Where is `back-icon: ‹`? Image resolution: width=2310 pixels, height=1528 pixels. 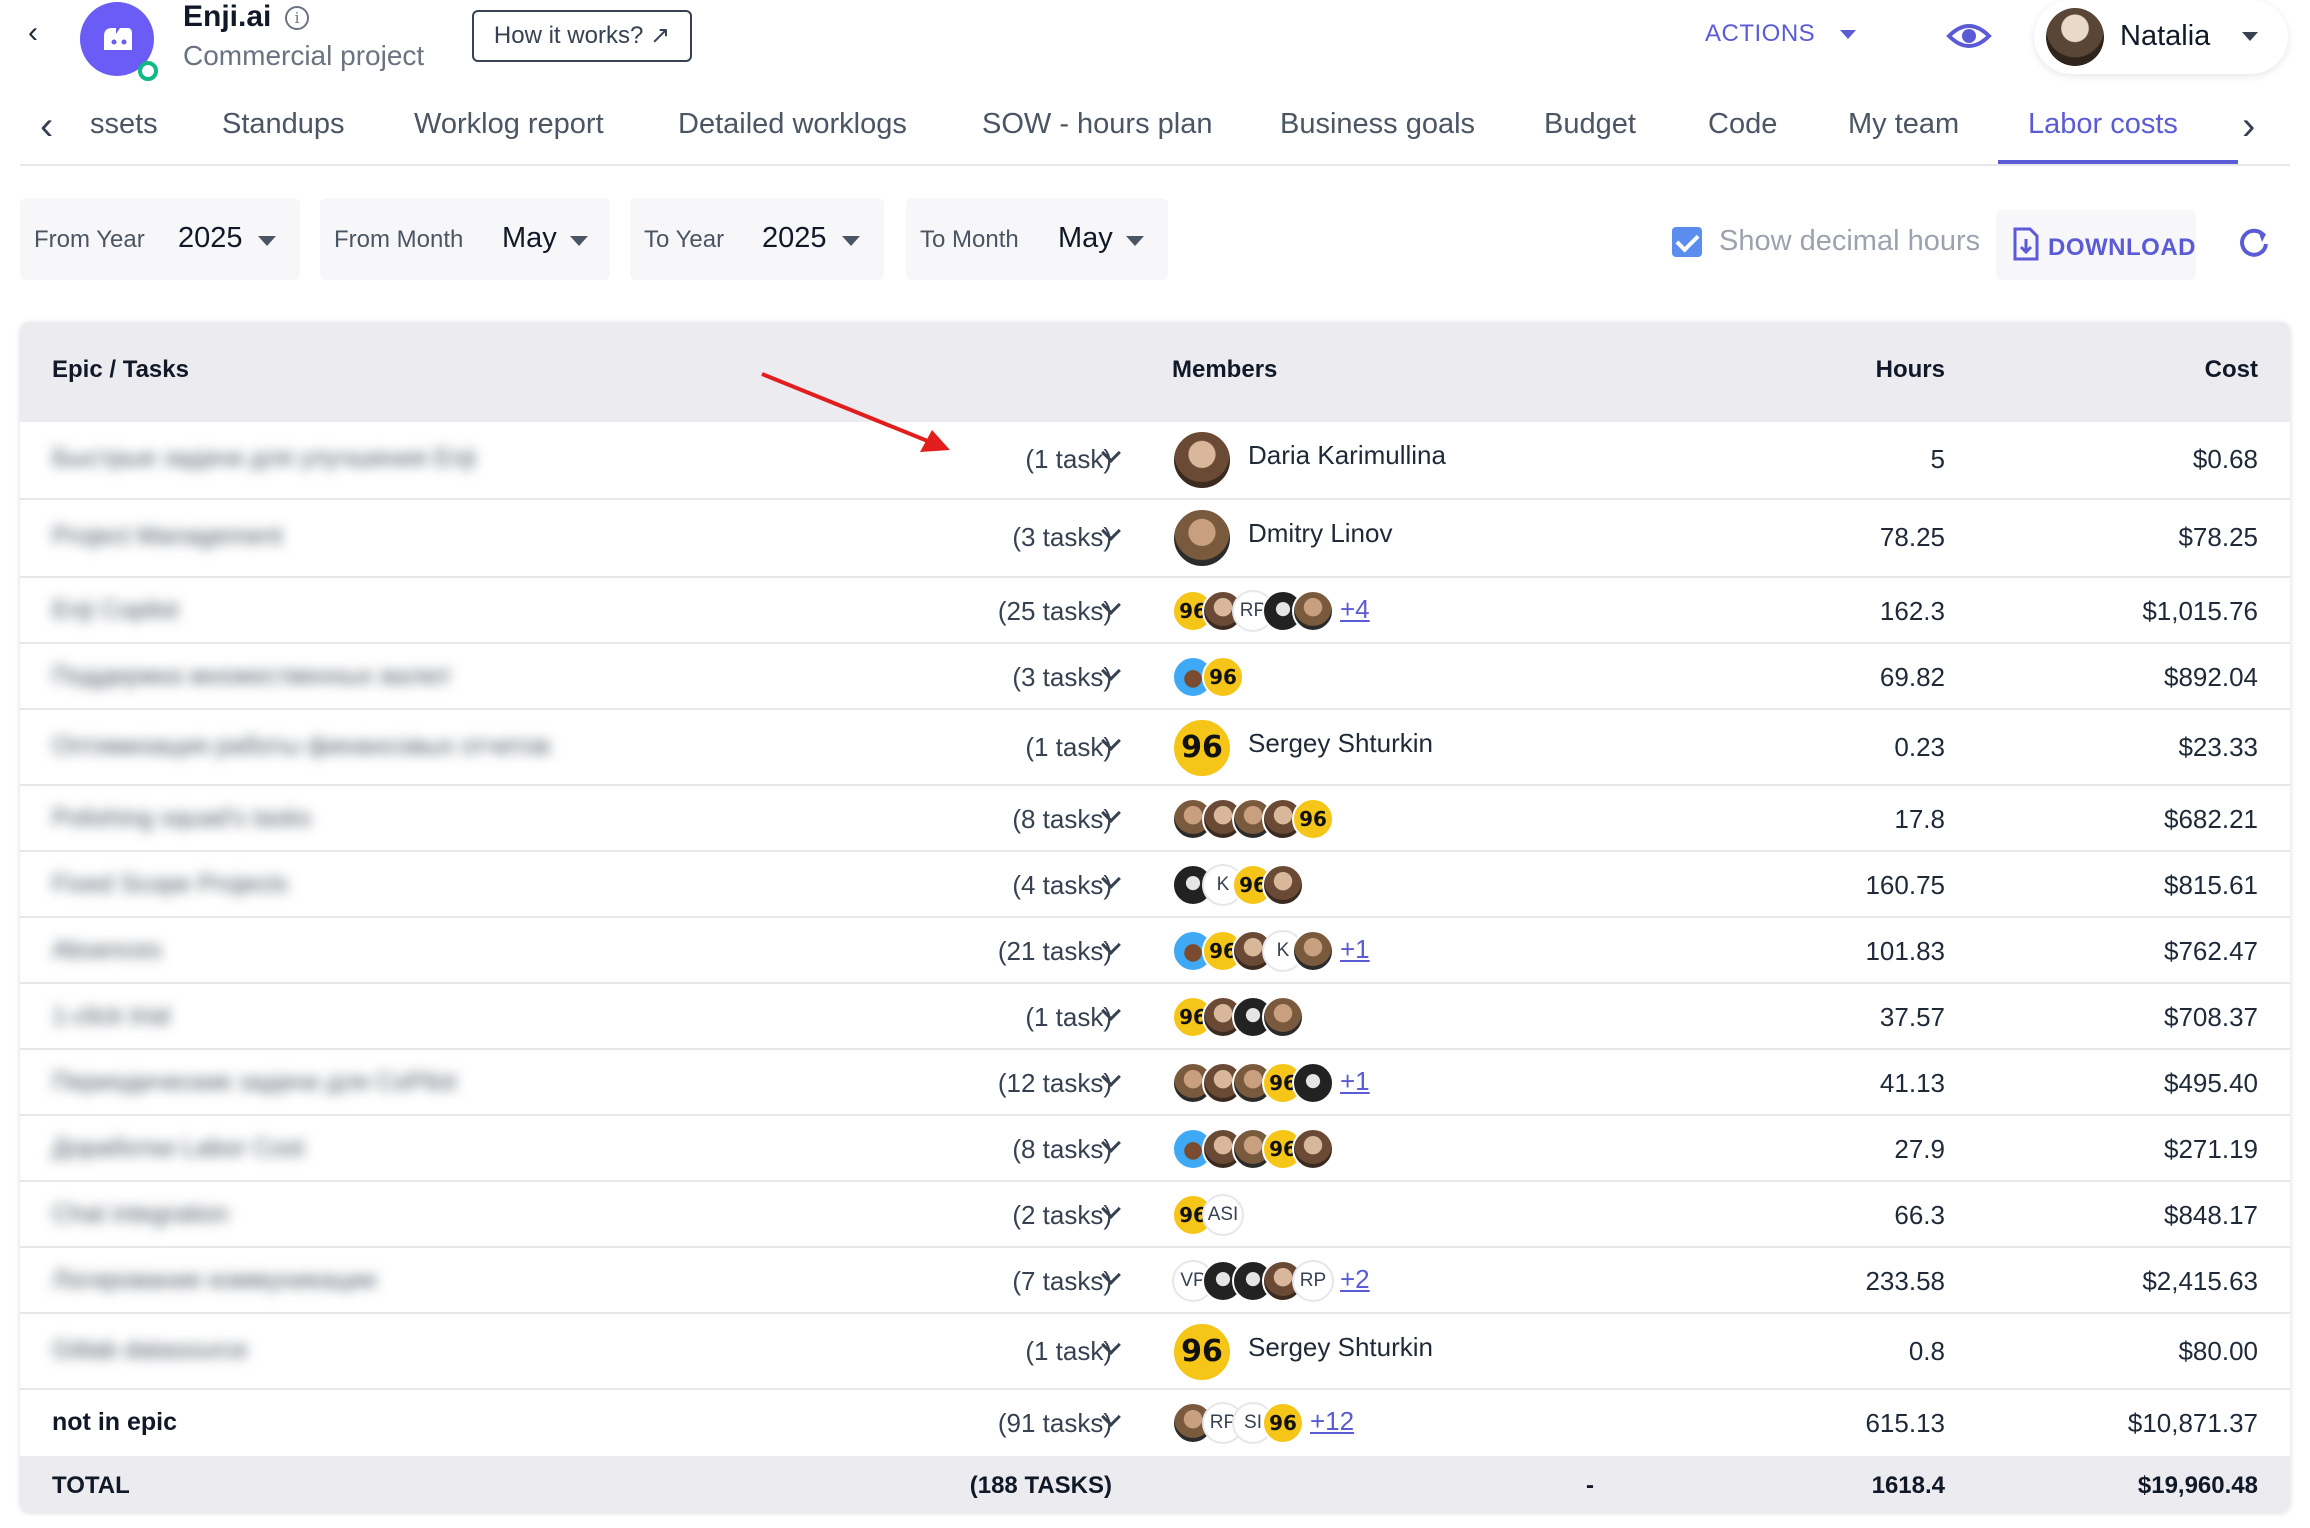
back-icon: ‹ is located at coordinates (43, 33).